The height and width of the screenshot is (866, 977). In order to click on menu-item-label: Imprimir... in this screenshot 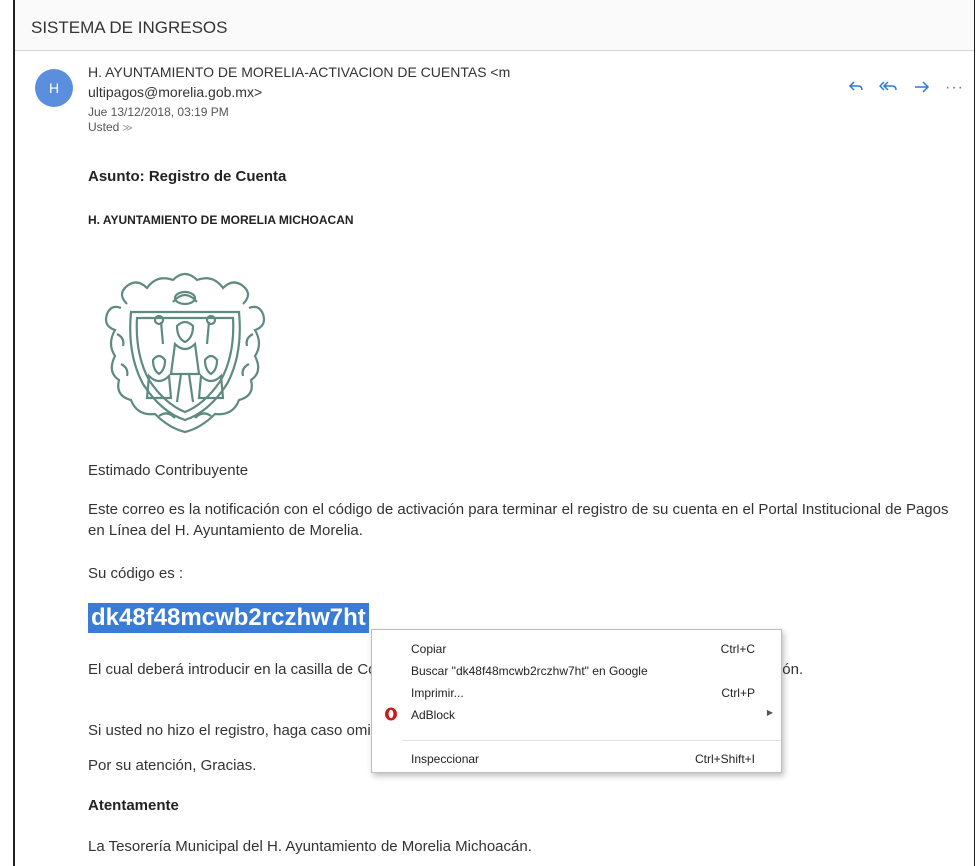, I will do `click(437, 693)`.